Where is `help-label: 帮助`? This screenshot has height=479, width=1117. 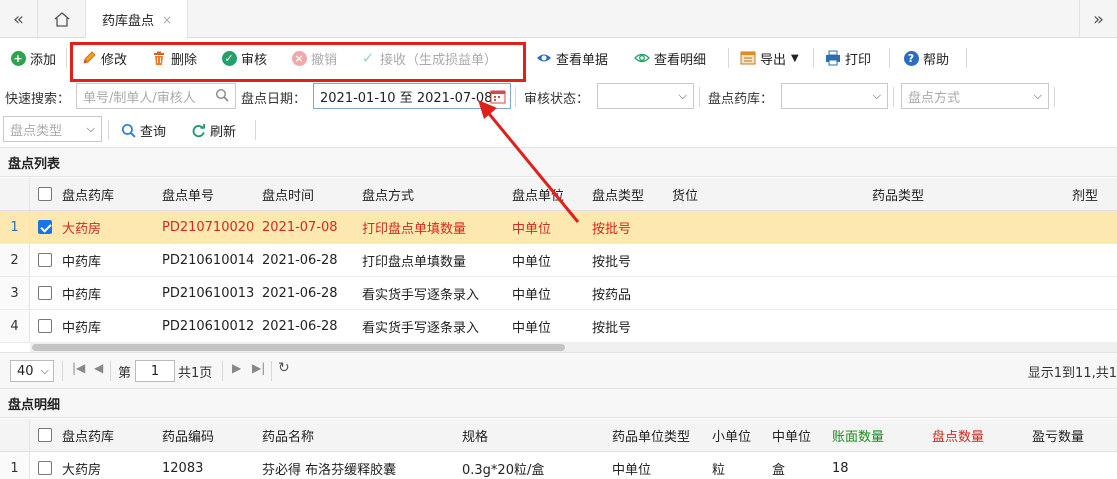 help-label: 帮助 is located at coordinates (936, 60).